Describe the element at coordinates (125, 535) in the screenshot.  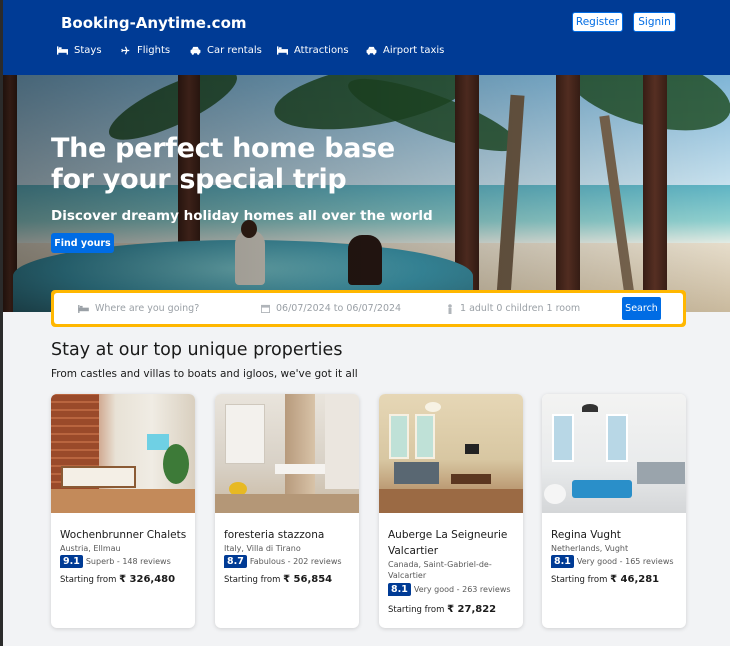
I see `property-name: Wochenbrunner Chalets` at that location.